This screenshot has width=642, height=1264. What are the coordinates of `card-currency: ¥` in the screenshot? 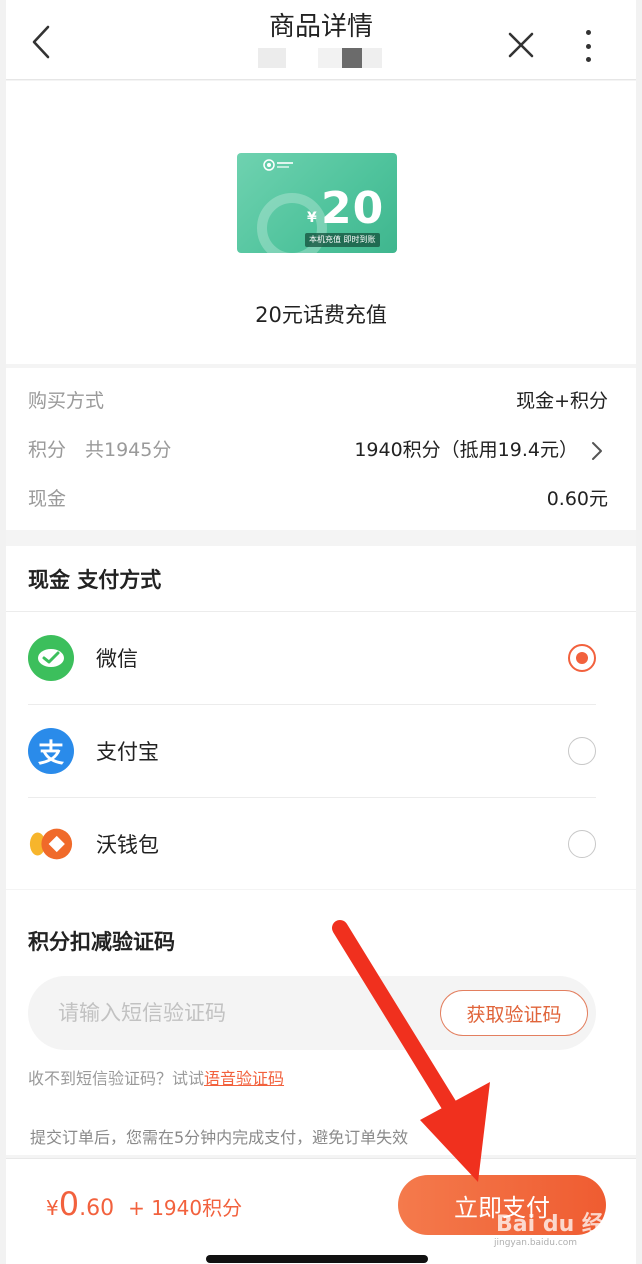 It's located at (312, 218).